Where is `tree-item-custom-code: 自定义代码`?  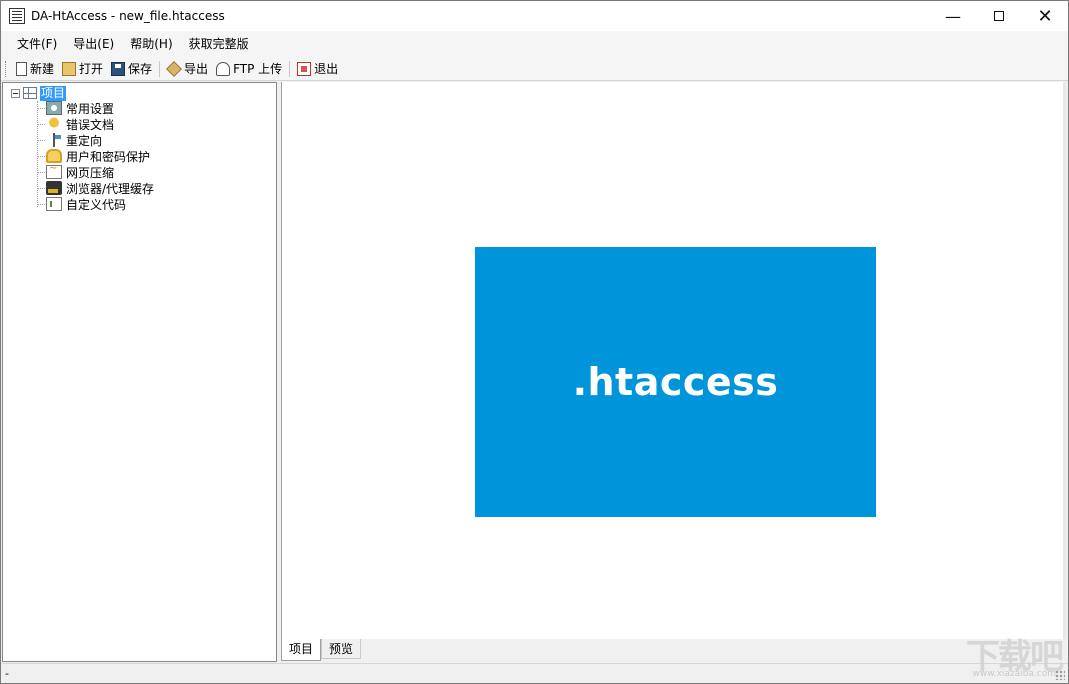
tree-item-custom-code: 自定义代码 is located at coordinates (81, 204).